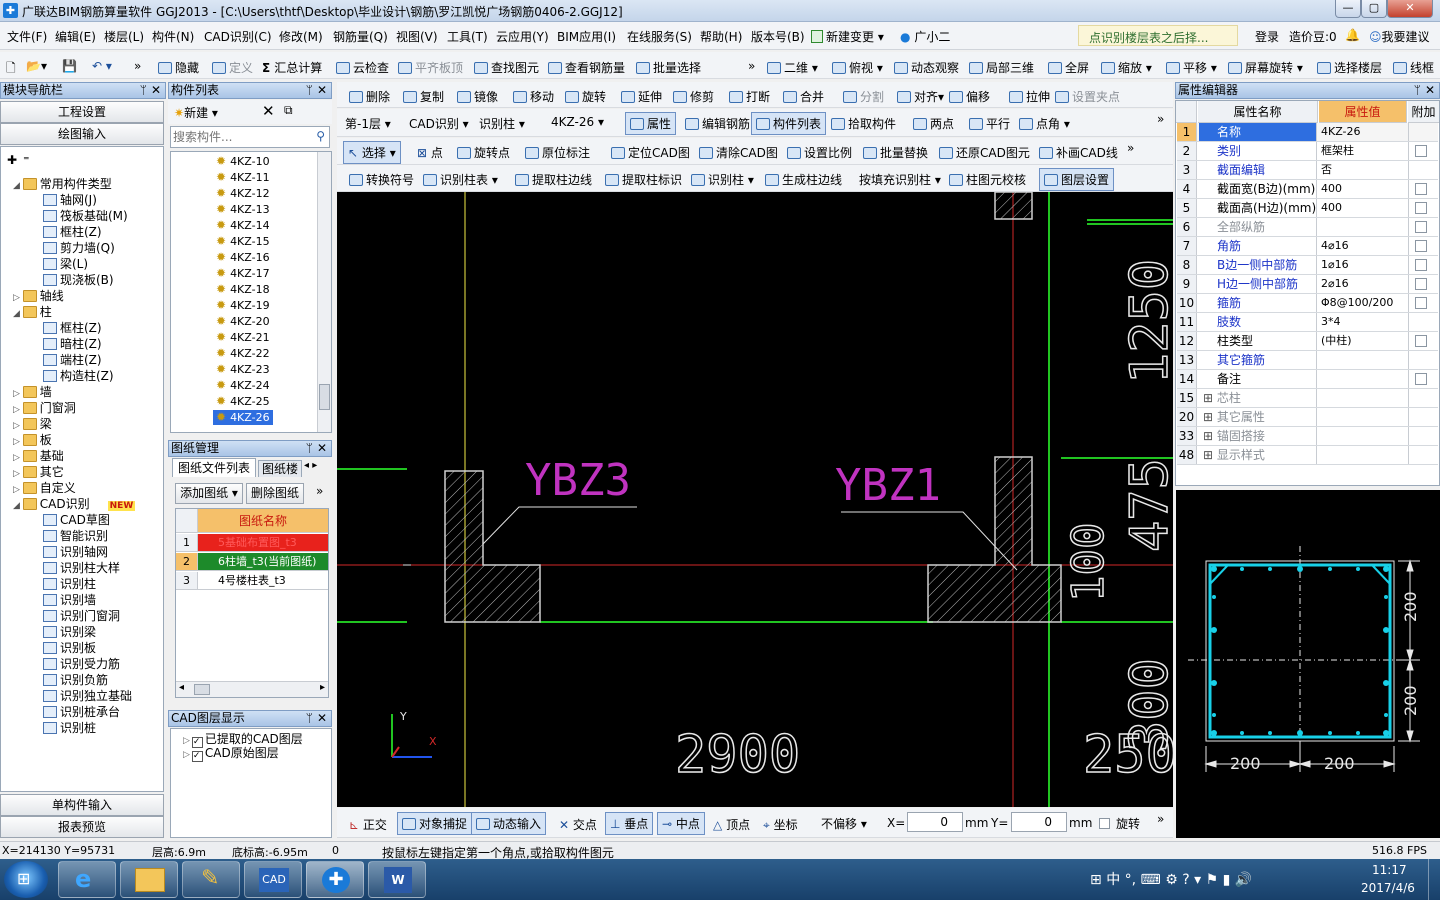  What do you see at coordinates (69, 647) in the screenshot?
I see `nav-tree-item: 识别板` at bounding box center [69, 647].